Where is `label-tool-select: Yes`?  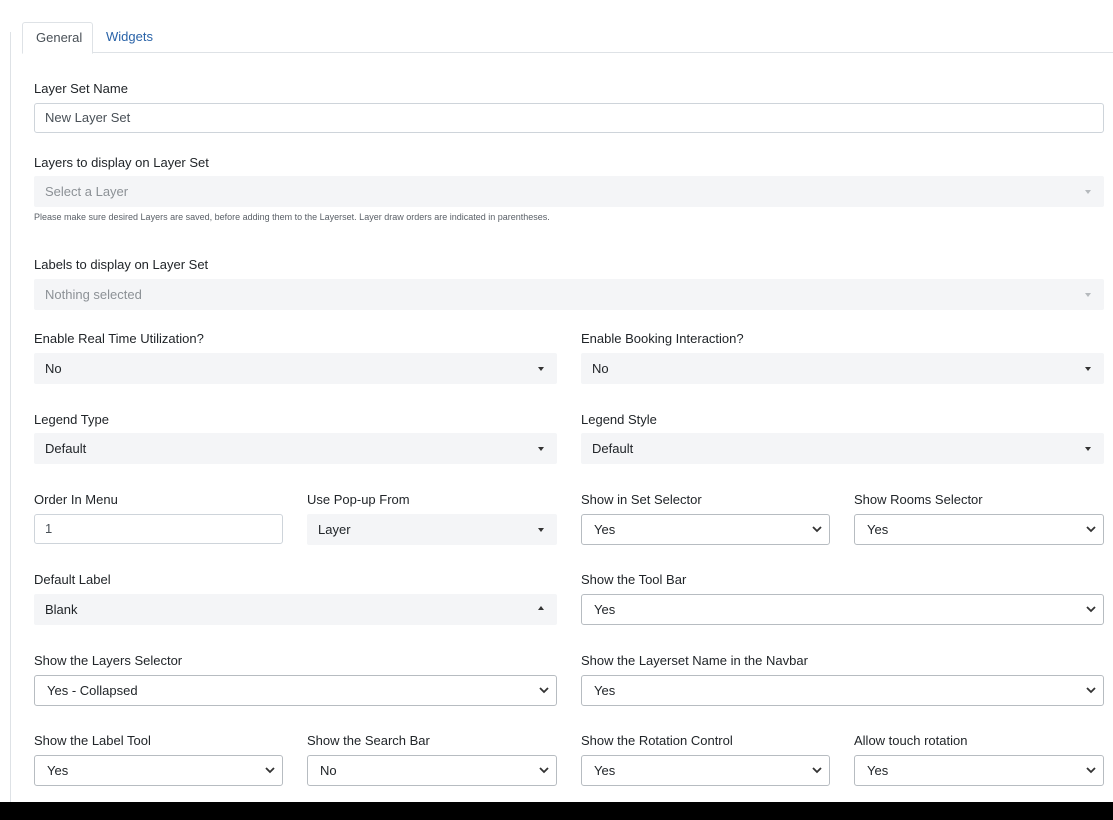
label-tool-select: Yes is located at coordinates (158, 770).